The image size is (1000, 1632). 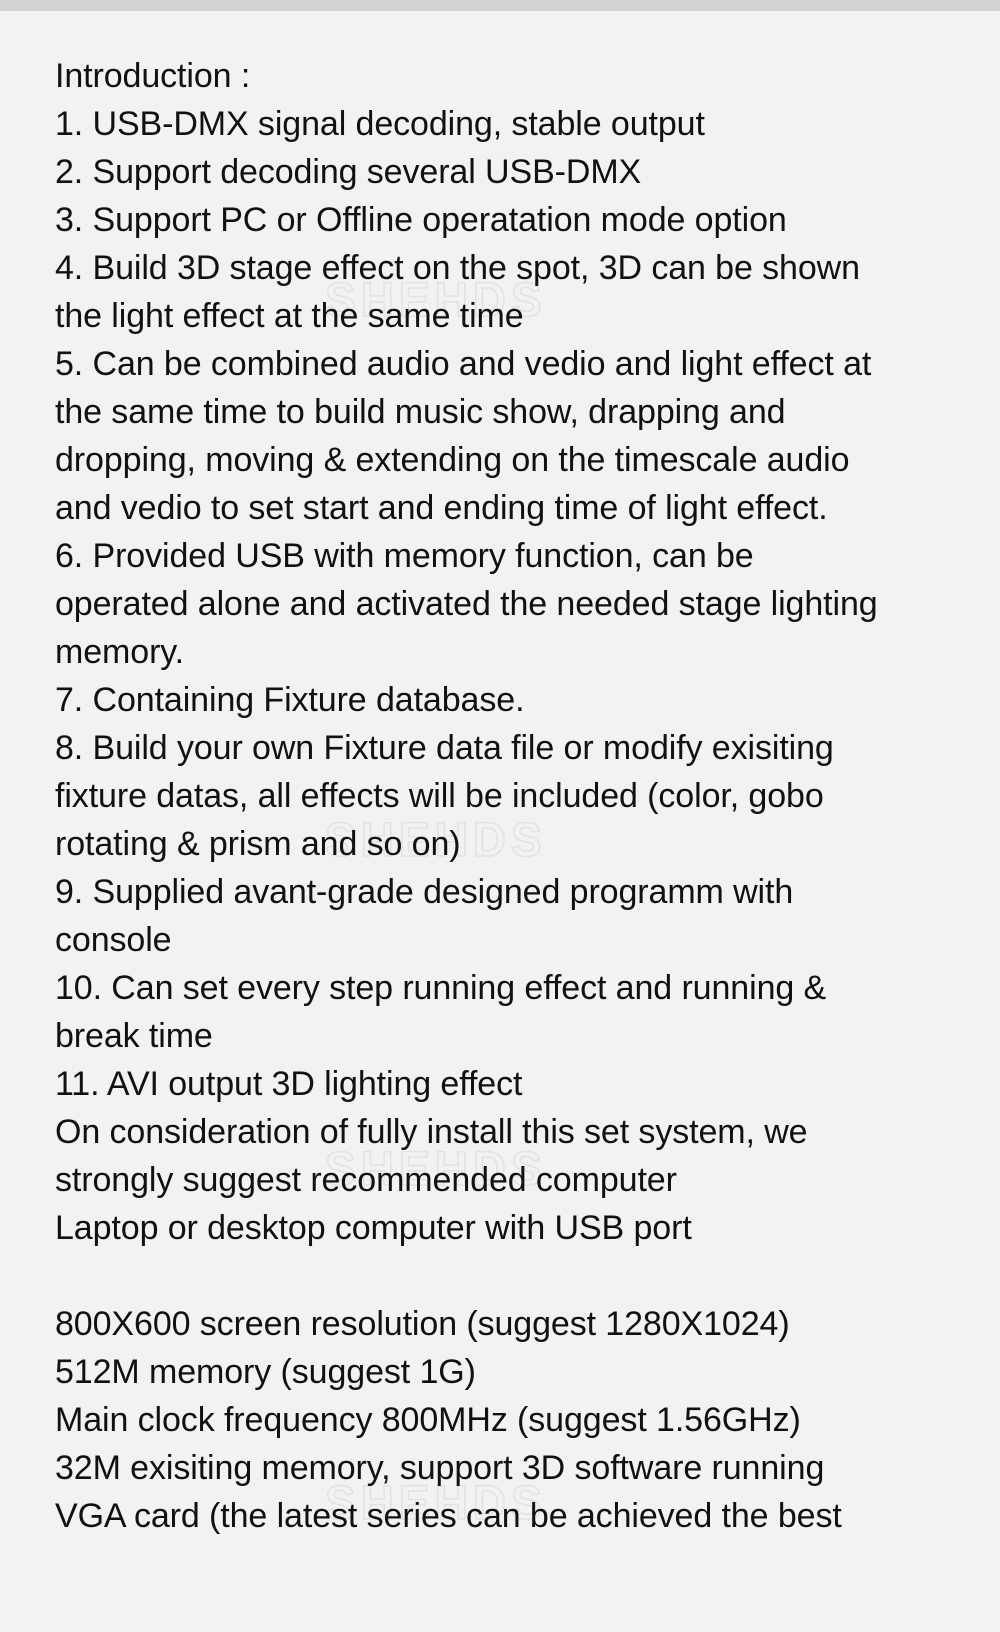 What do you see at coordinates (134, 1036) in the screenshot?
I see `text-line-item-10-cont: break time` at bounding box center [134, 1036].